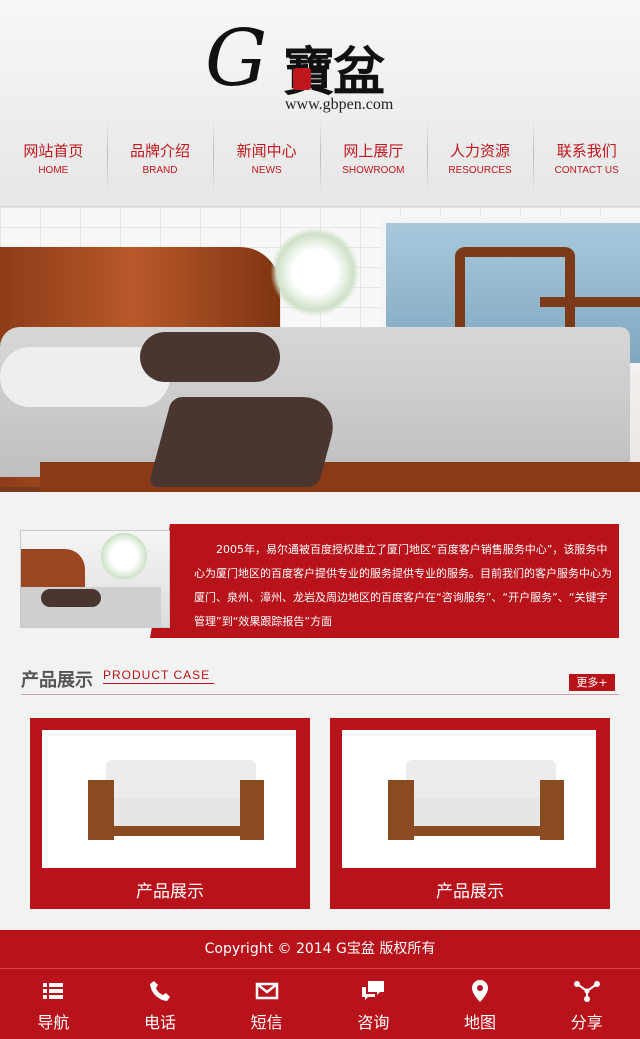 This screenshot has height=1039, width=640. What do you see at coordinates (373, 170) in the screenshot?
I see `nav-label-en: SHOWROOM` at bounding box center [373, 170].